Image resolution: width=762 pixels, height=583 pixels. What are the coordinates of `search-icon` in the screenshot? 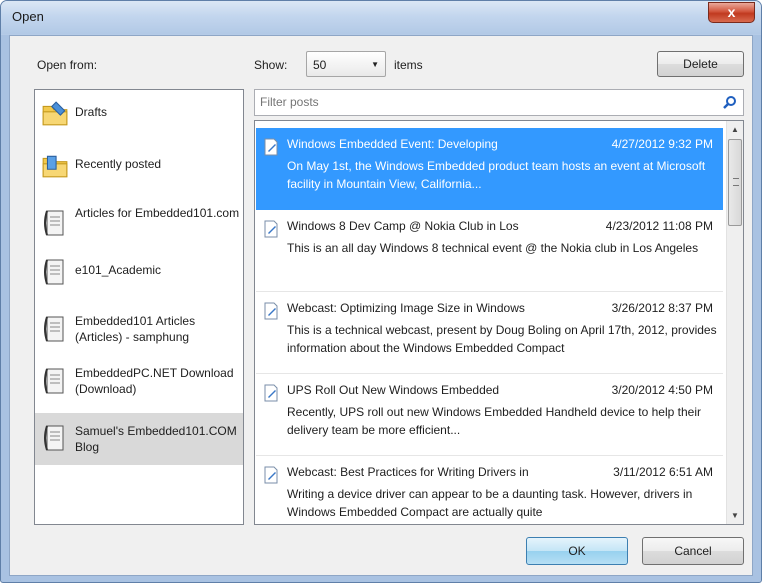 It's located at (730, 102).